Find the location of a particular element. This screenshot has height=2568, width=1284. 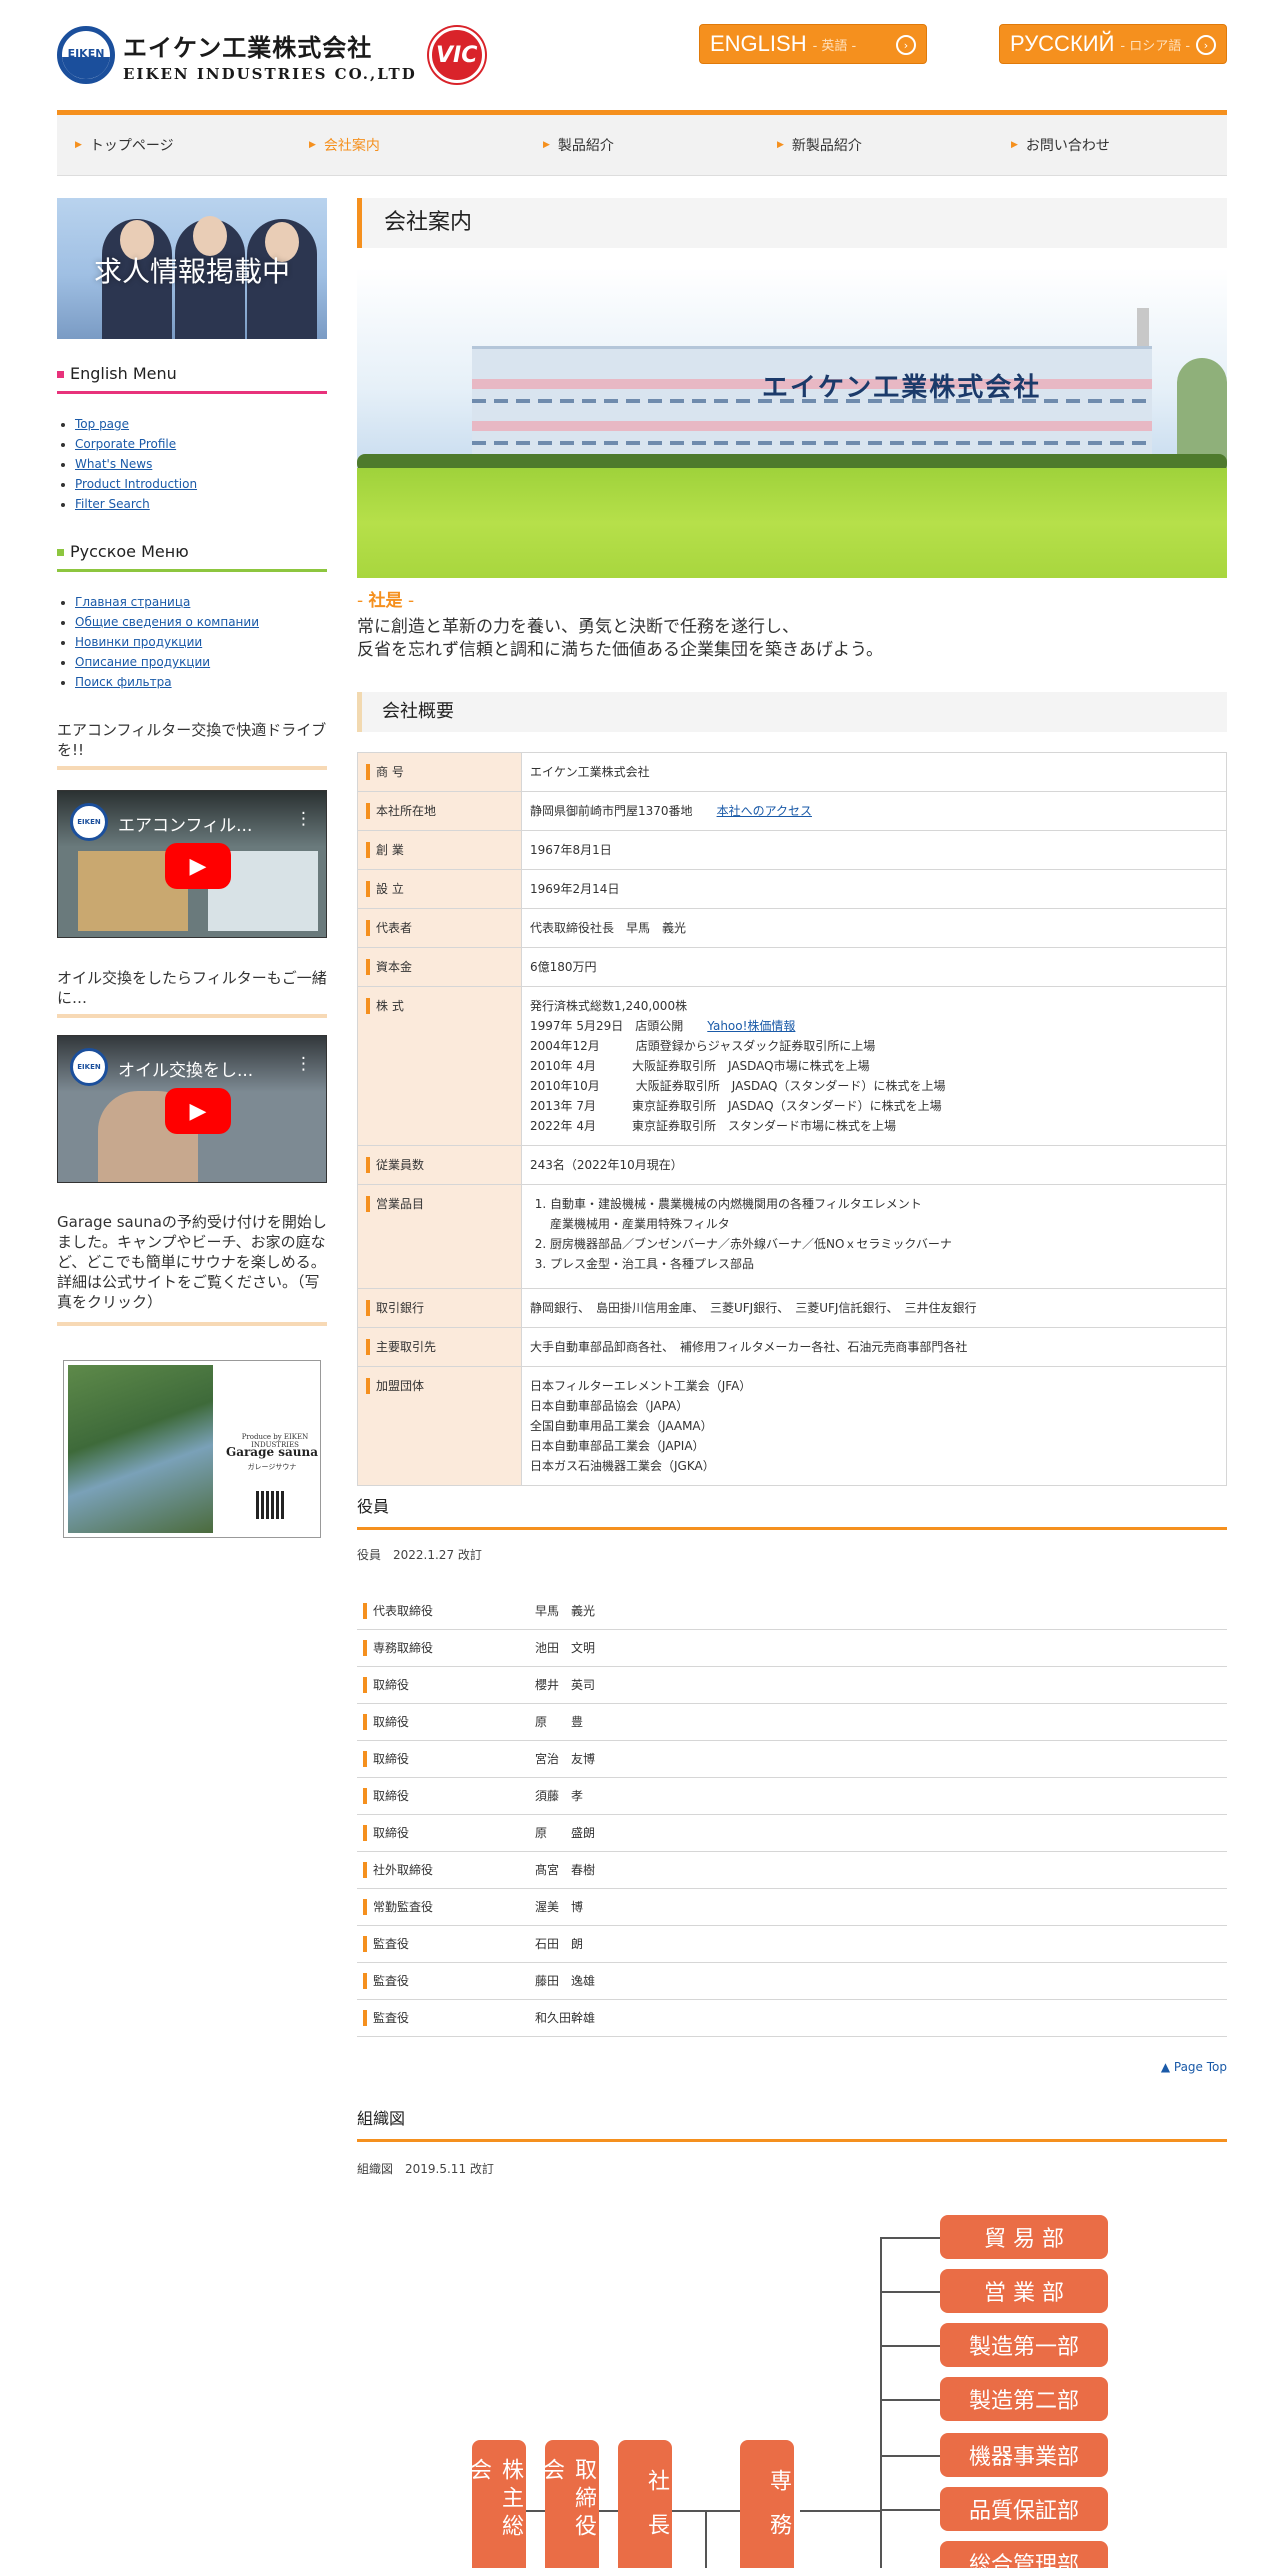

org-dept-trade: 貿 易 部 is located at coordinates (1024, 2237).